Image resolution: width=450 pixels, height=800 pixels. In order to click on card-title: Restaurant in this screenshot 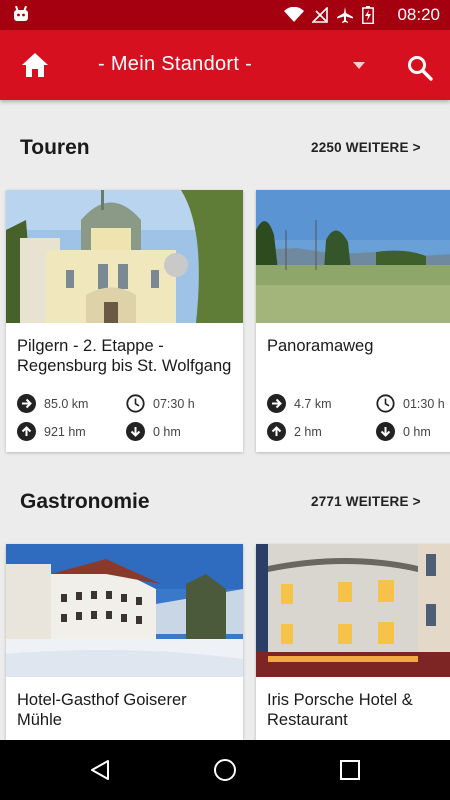, I will do `click(307, 720)`.